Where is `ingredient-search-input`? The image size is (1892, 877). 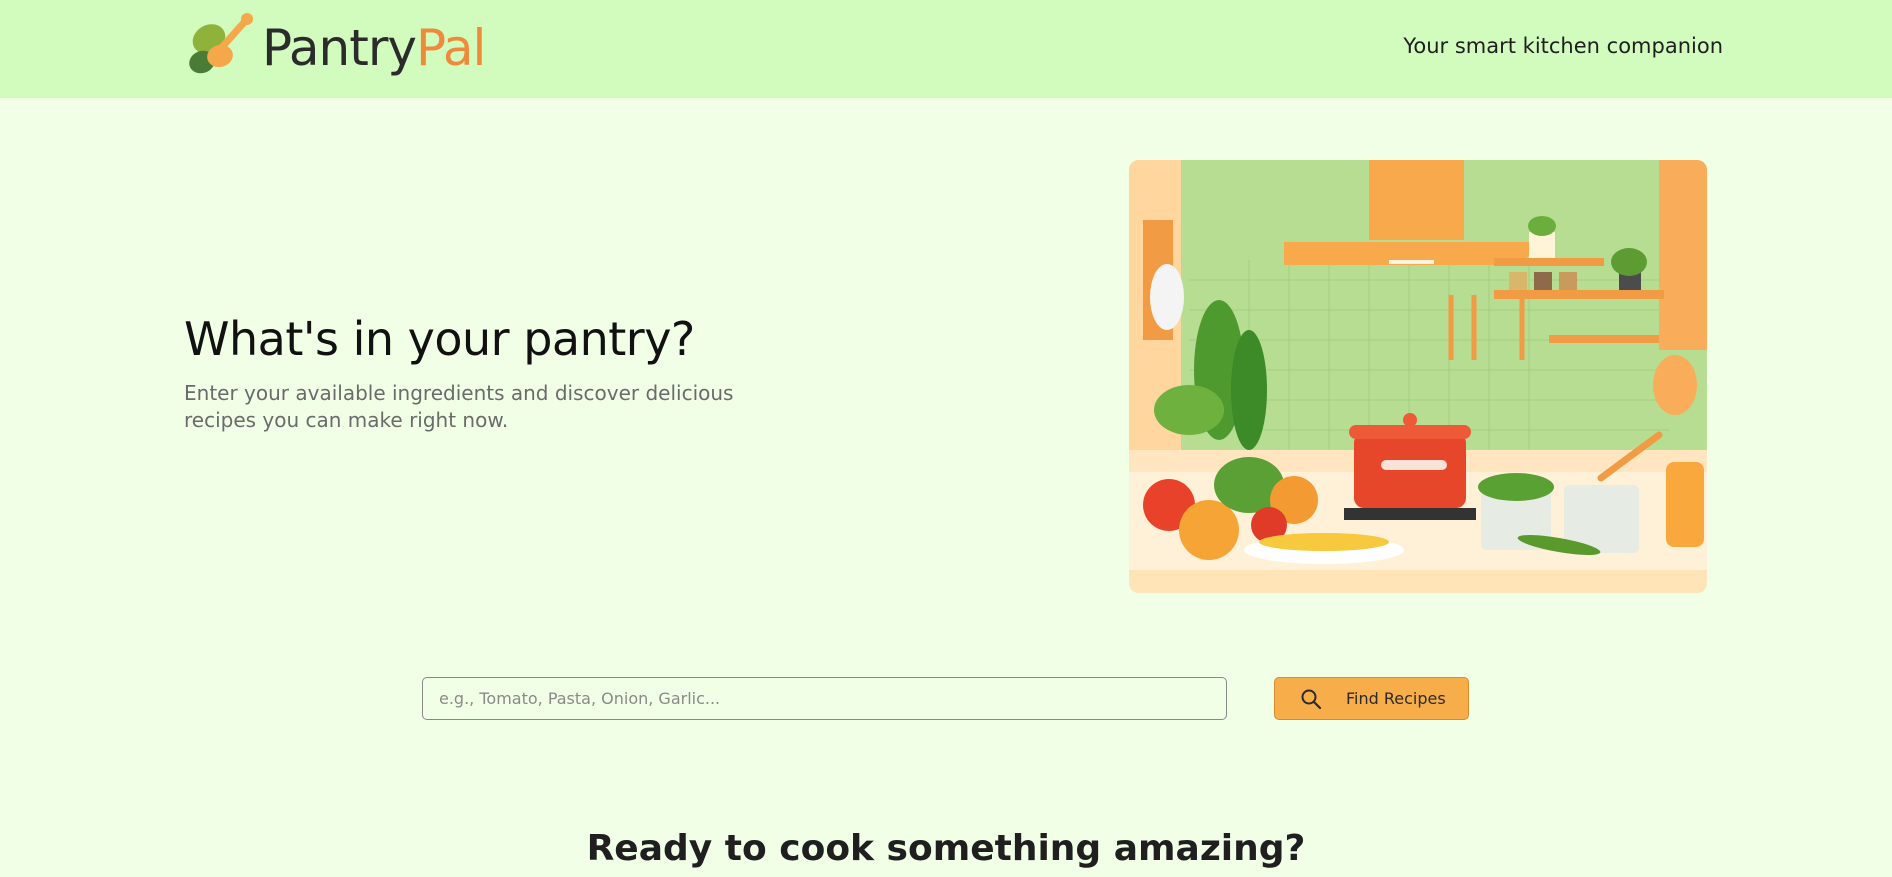 ingredient-search-input is located at coordinates (824, 698).